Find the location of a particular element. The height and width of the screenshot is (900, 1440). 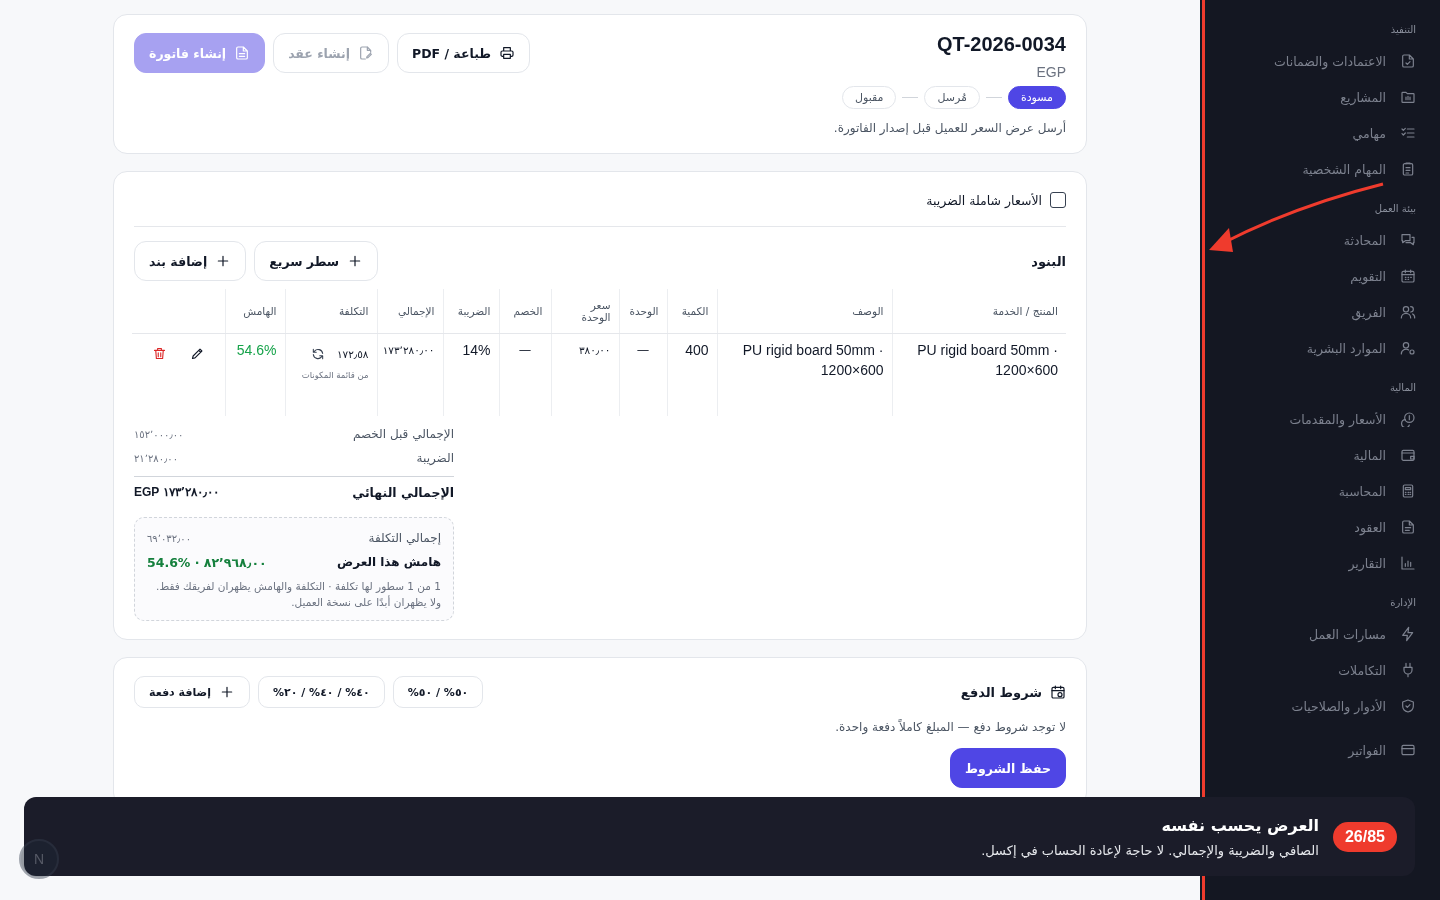

column-header: الخصم is located at coordinates (525, 311).